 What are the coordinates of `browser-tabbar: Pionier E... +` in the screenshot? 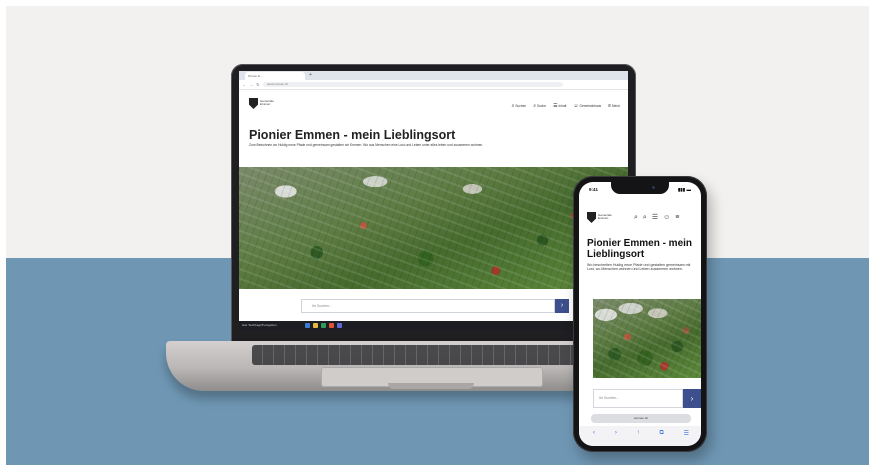 It's located at (433, 75).